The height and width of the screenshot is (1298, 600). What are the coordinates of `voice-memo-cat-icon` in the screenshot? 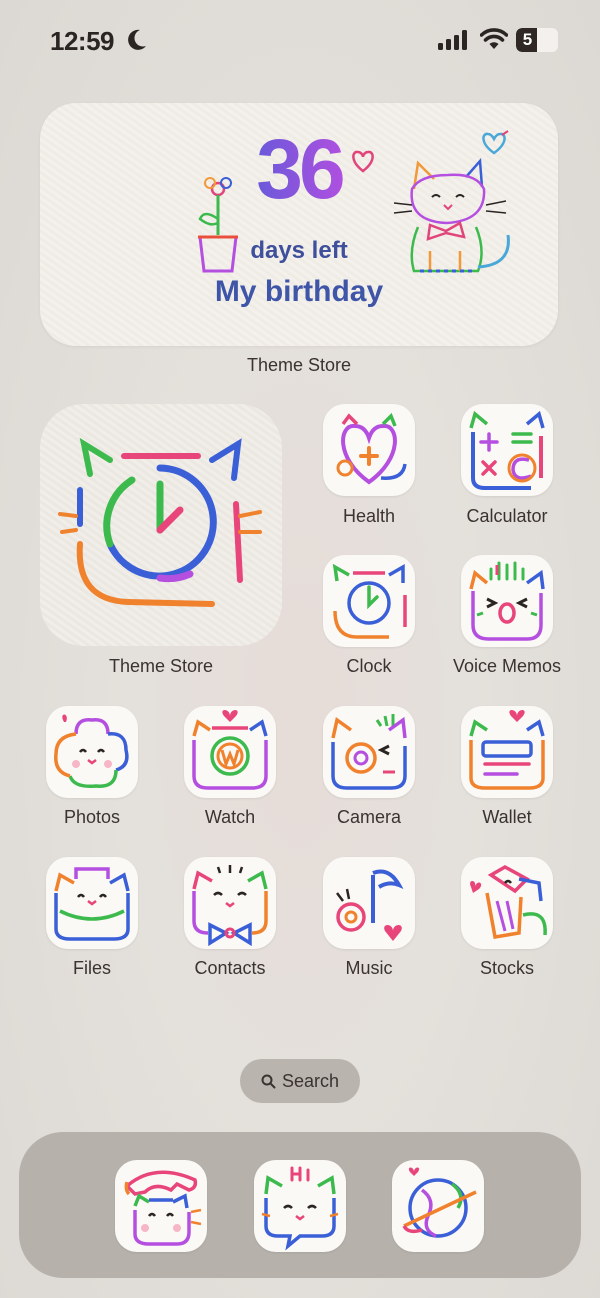 It's located at (507, 601).